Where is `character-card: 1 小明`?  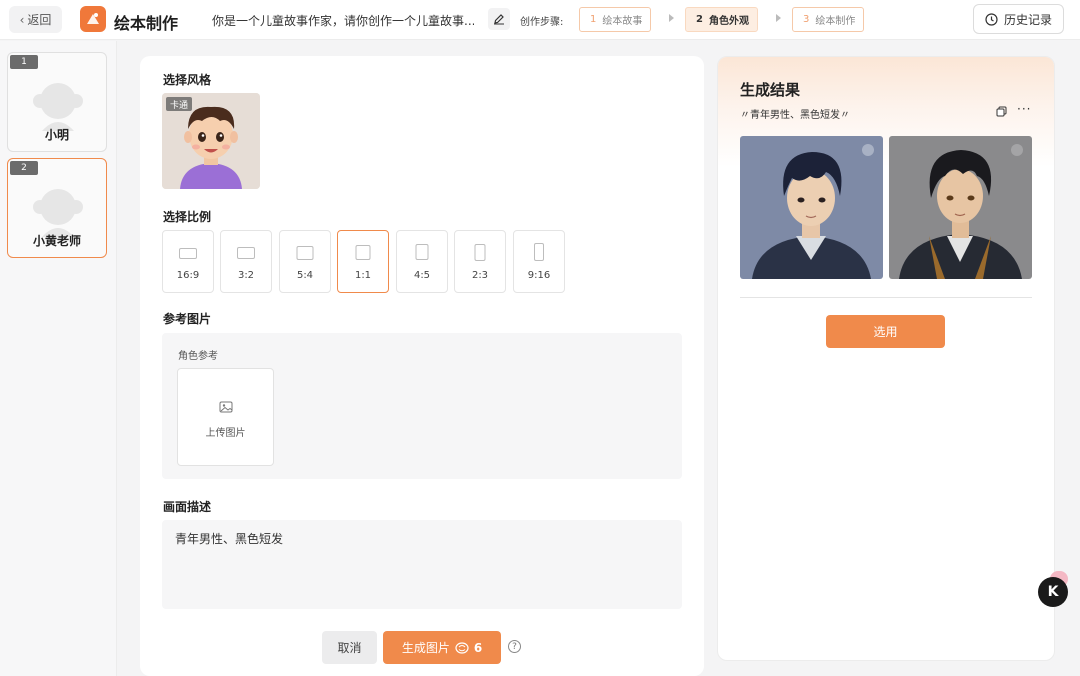 character-card: 1 小明 is located at coordinates (57, 102).